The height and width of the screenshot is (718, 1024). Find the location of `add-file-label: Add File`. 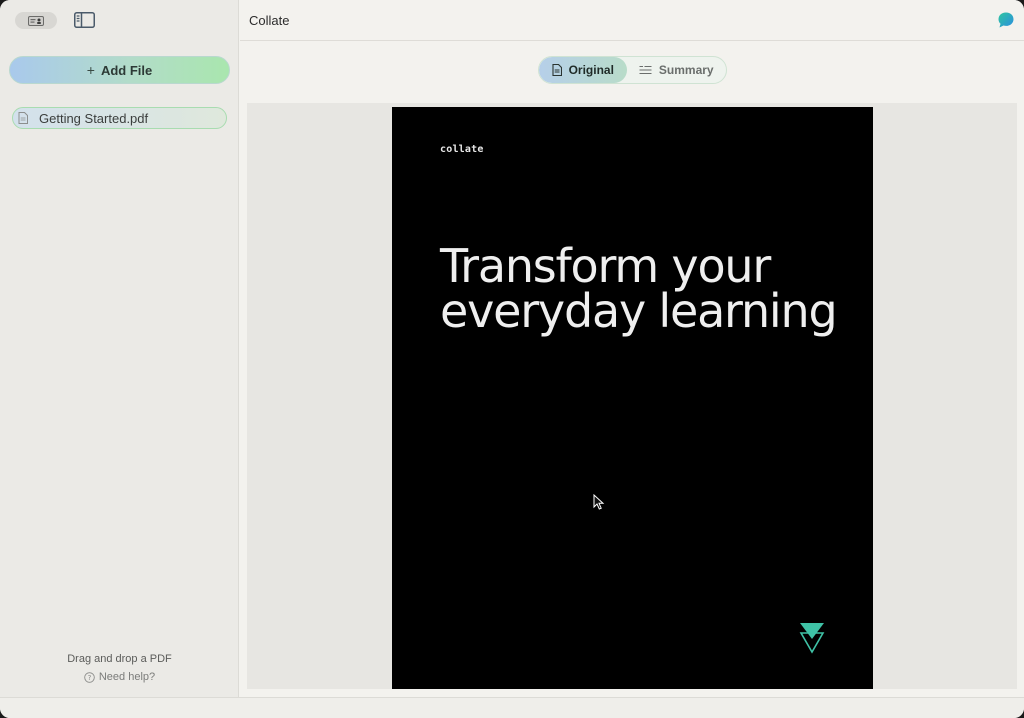

add-file-label: Add File is located at coordinates (126, 70).